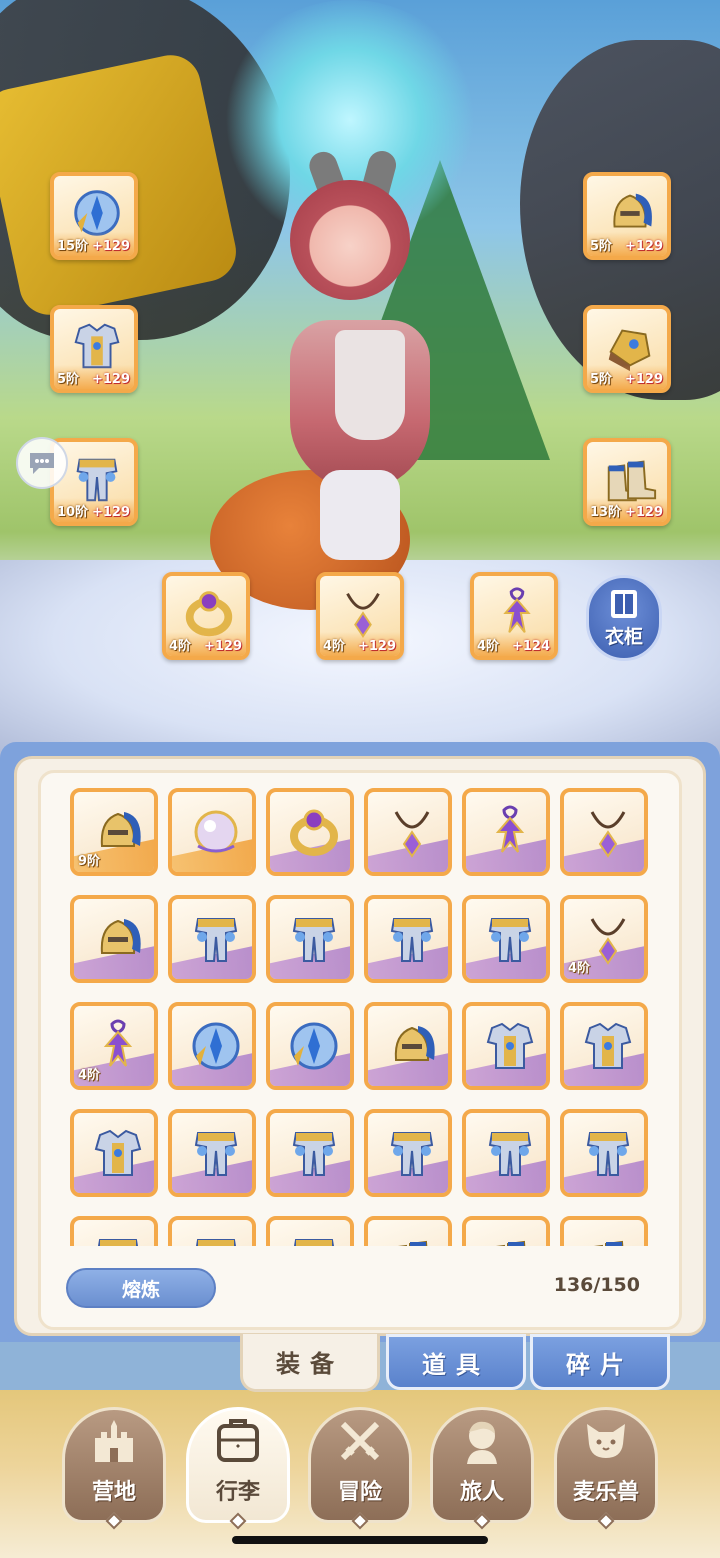 The height and width of the screenshot is (1558, 720). I want to click on tab-fragments: 碎片, so click(600, 1362).